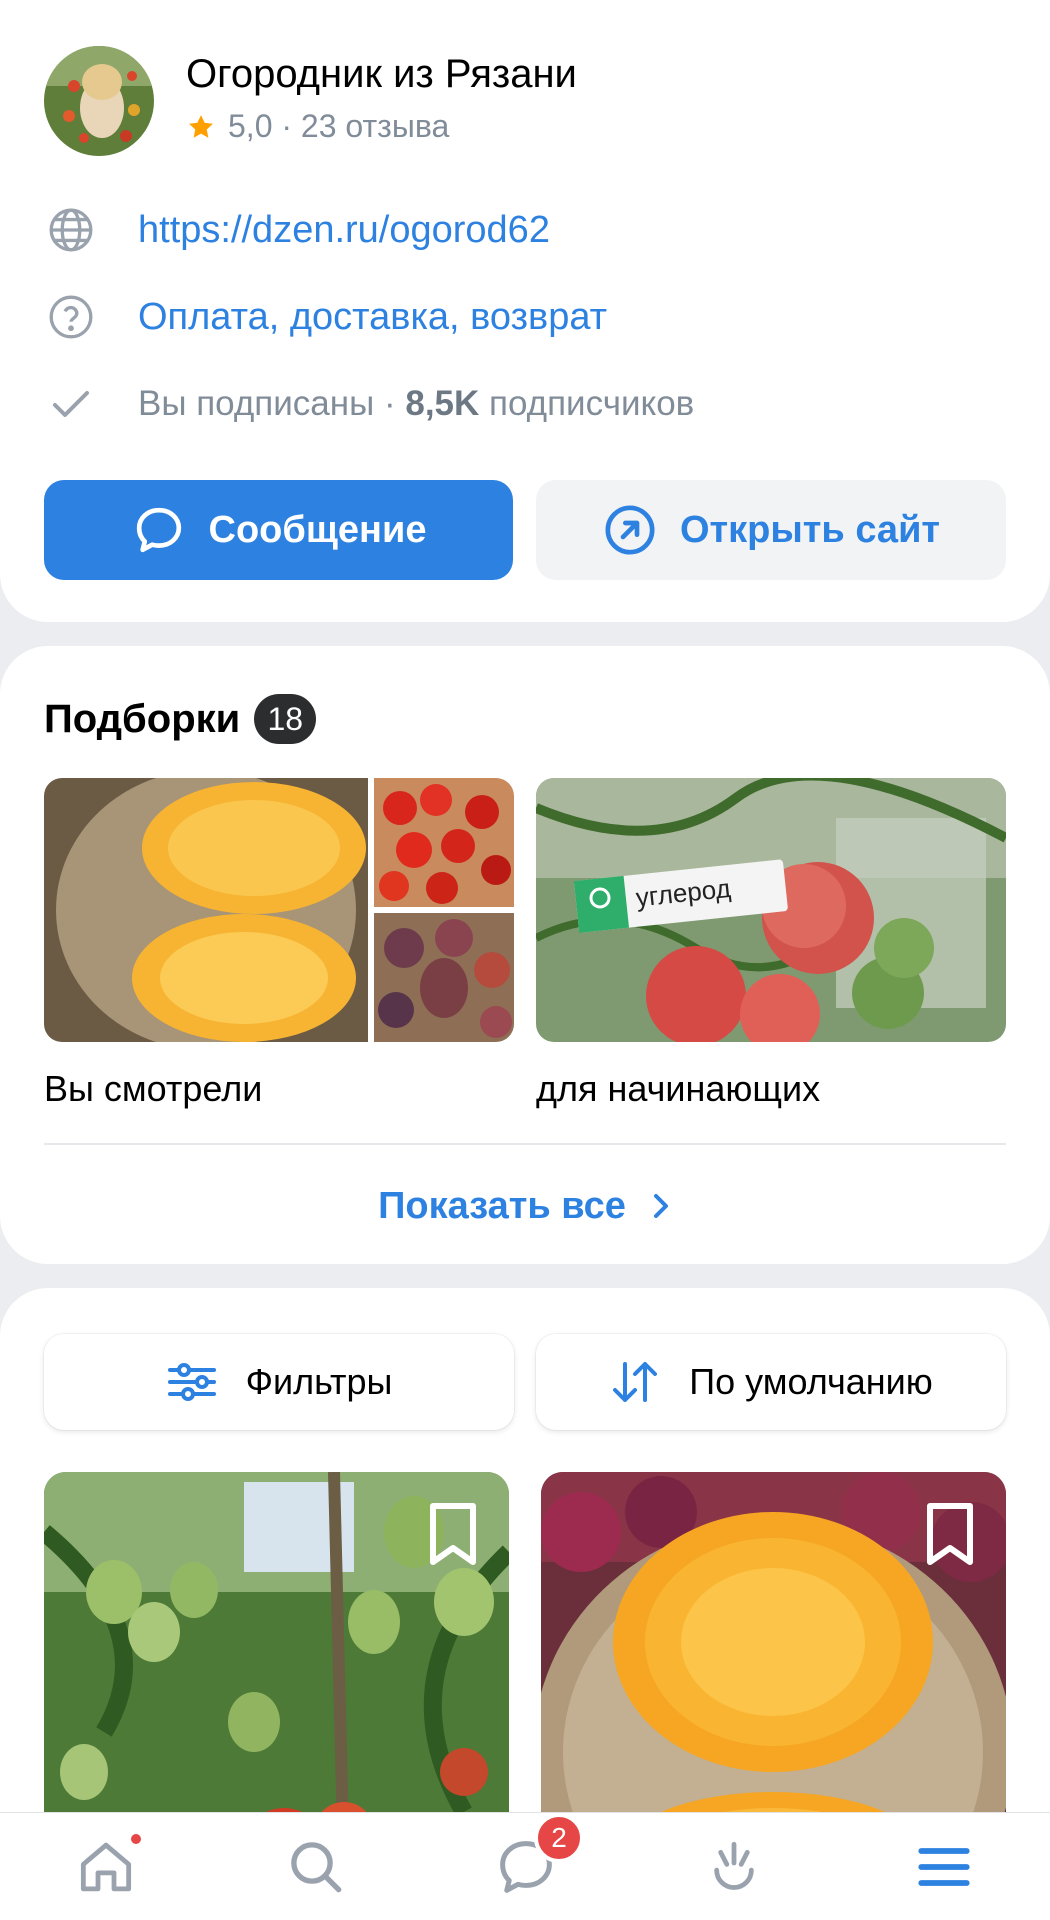  I want to click on check-icon, so click(71, 404).